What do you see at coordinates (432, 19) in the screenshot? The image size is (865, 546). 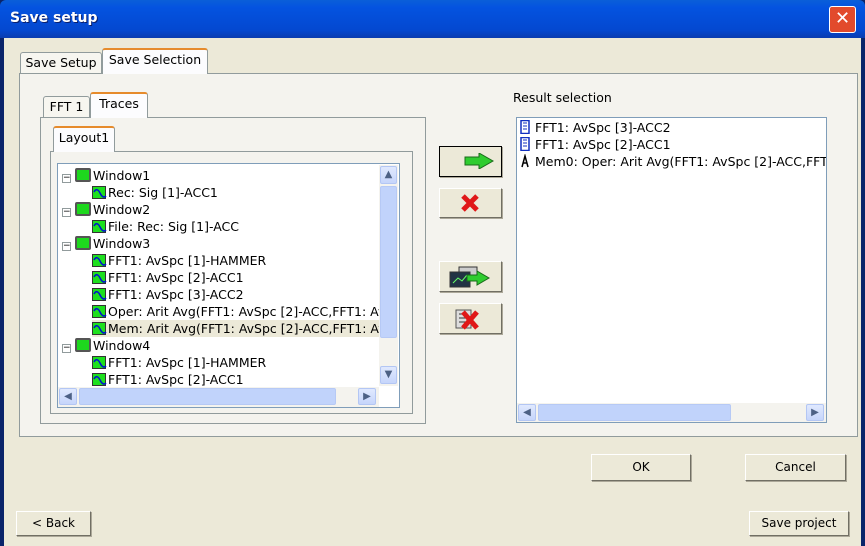 I see `title-bar: Save setup ✕` at bounding box center [432, 19].